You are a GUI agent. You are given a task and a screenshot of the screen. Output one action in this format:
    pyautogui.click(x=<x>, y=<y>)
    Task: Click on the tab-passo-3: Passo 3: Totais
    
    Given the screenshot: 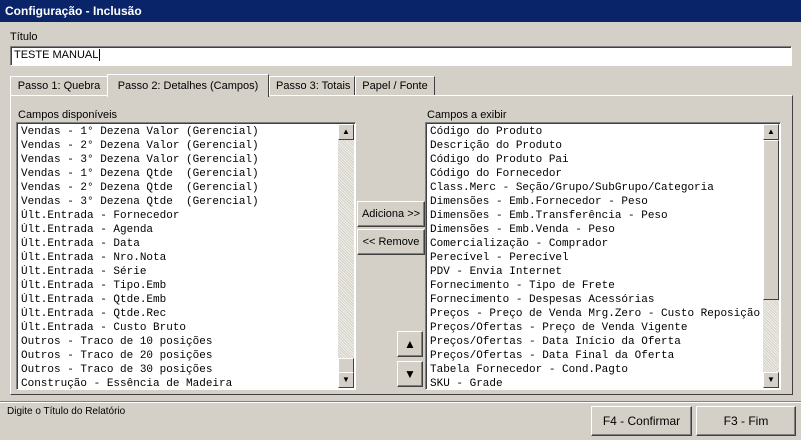 What is the action you would take?
    pyautogui.click(x=312, y=85)
    